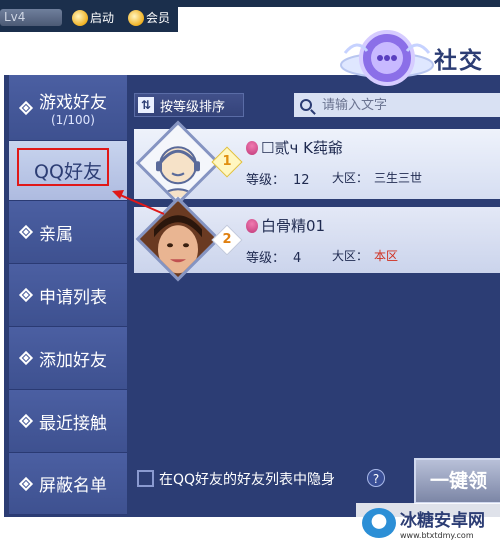  What do you see at coordinates (293, 226) in the screenshot?
I see `friend-name-text: 白骨精01` at bounding box center [293, 226].